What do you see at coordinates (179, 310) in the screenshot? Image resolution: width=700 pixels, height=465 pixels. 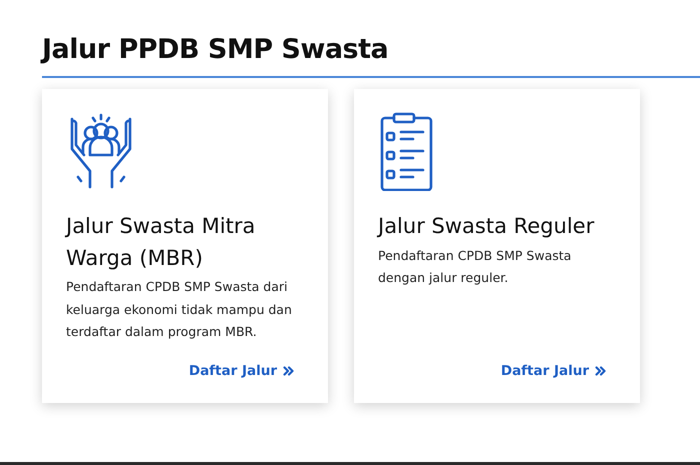 I see `card-description: Pendaftaran CPDB SMP Swasta dari keluarga ekonomi tidak mampu dan terdaftar dalam program MBR.` at bounding box center [179, 310].